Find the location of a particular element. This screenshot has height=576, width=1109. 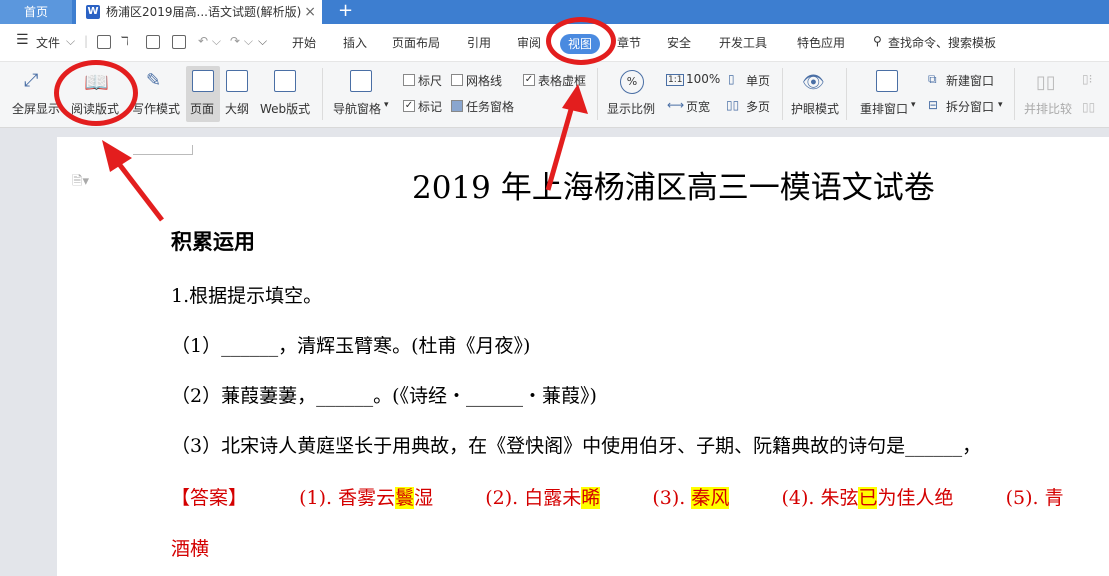

annotation-arrows is located at coordinates (345, 153).